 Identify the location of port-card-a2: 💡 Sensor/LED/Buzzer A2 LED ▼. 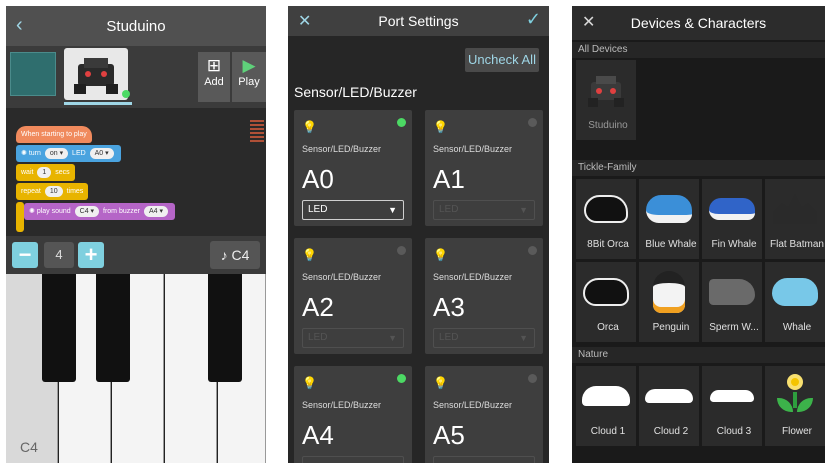
(353, 296).